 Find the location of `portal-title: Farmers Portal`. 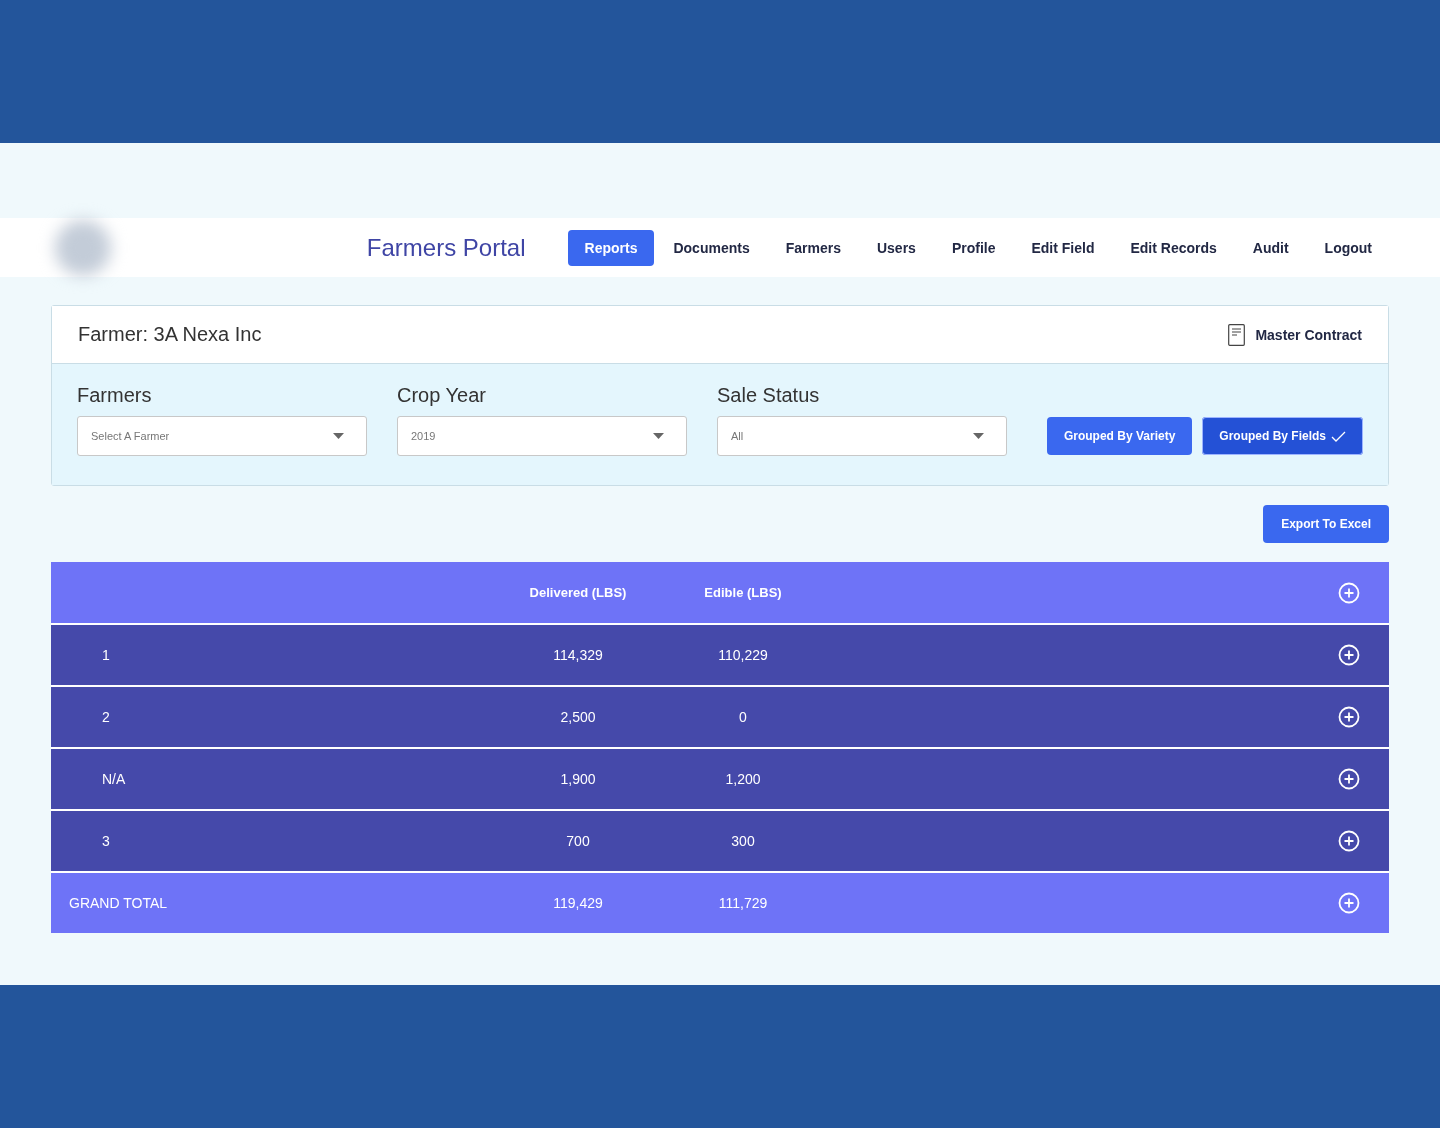

portal-title: Farmers Portal is located at coordinates (446, 247).